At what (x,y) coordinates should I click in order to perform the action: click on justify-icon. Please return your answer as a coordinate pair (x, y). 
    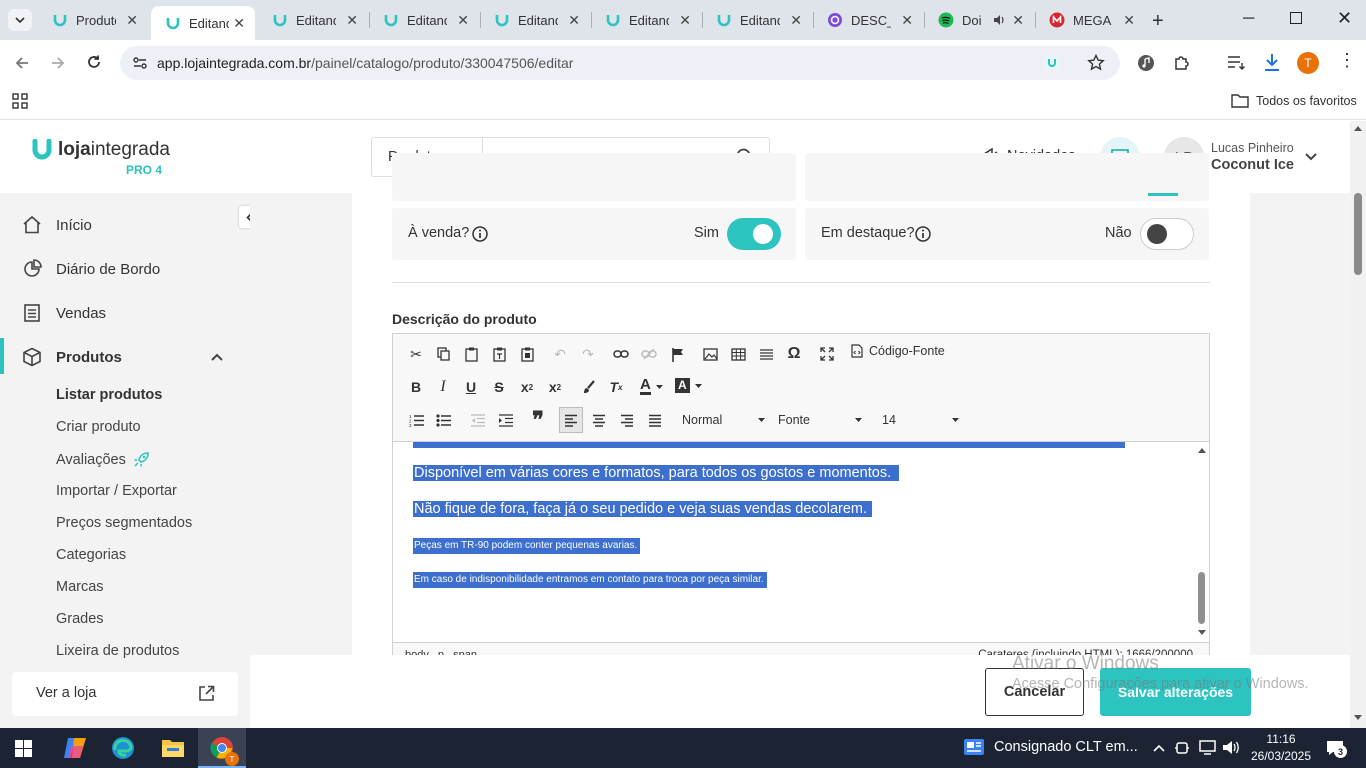
    Looking at the image, I should click on (655, 420).